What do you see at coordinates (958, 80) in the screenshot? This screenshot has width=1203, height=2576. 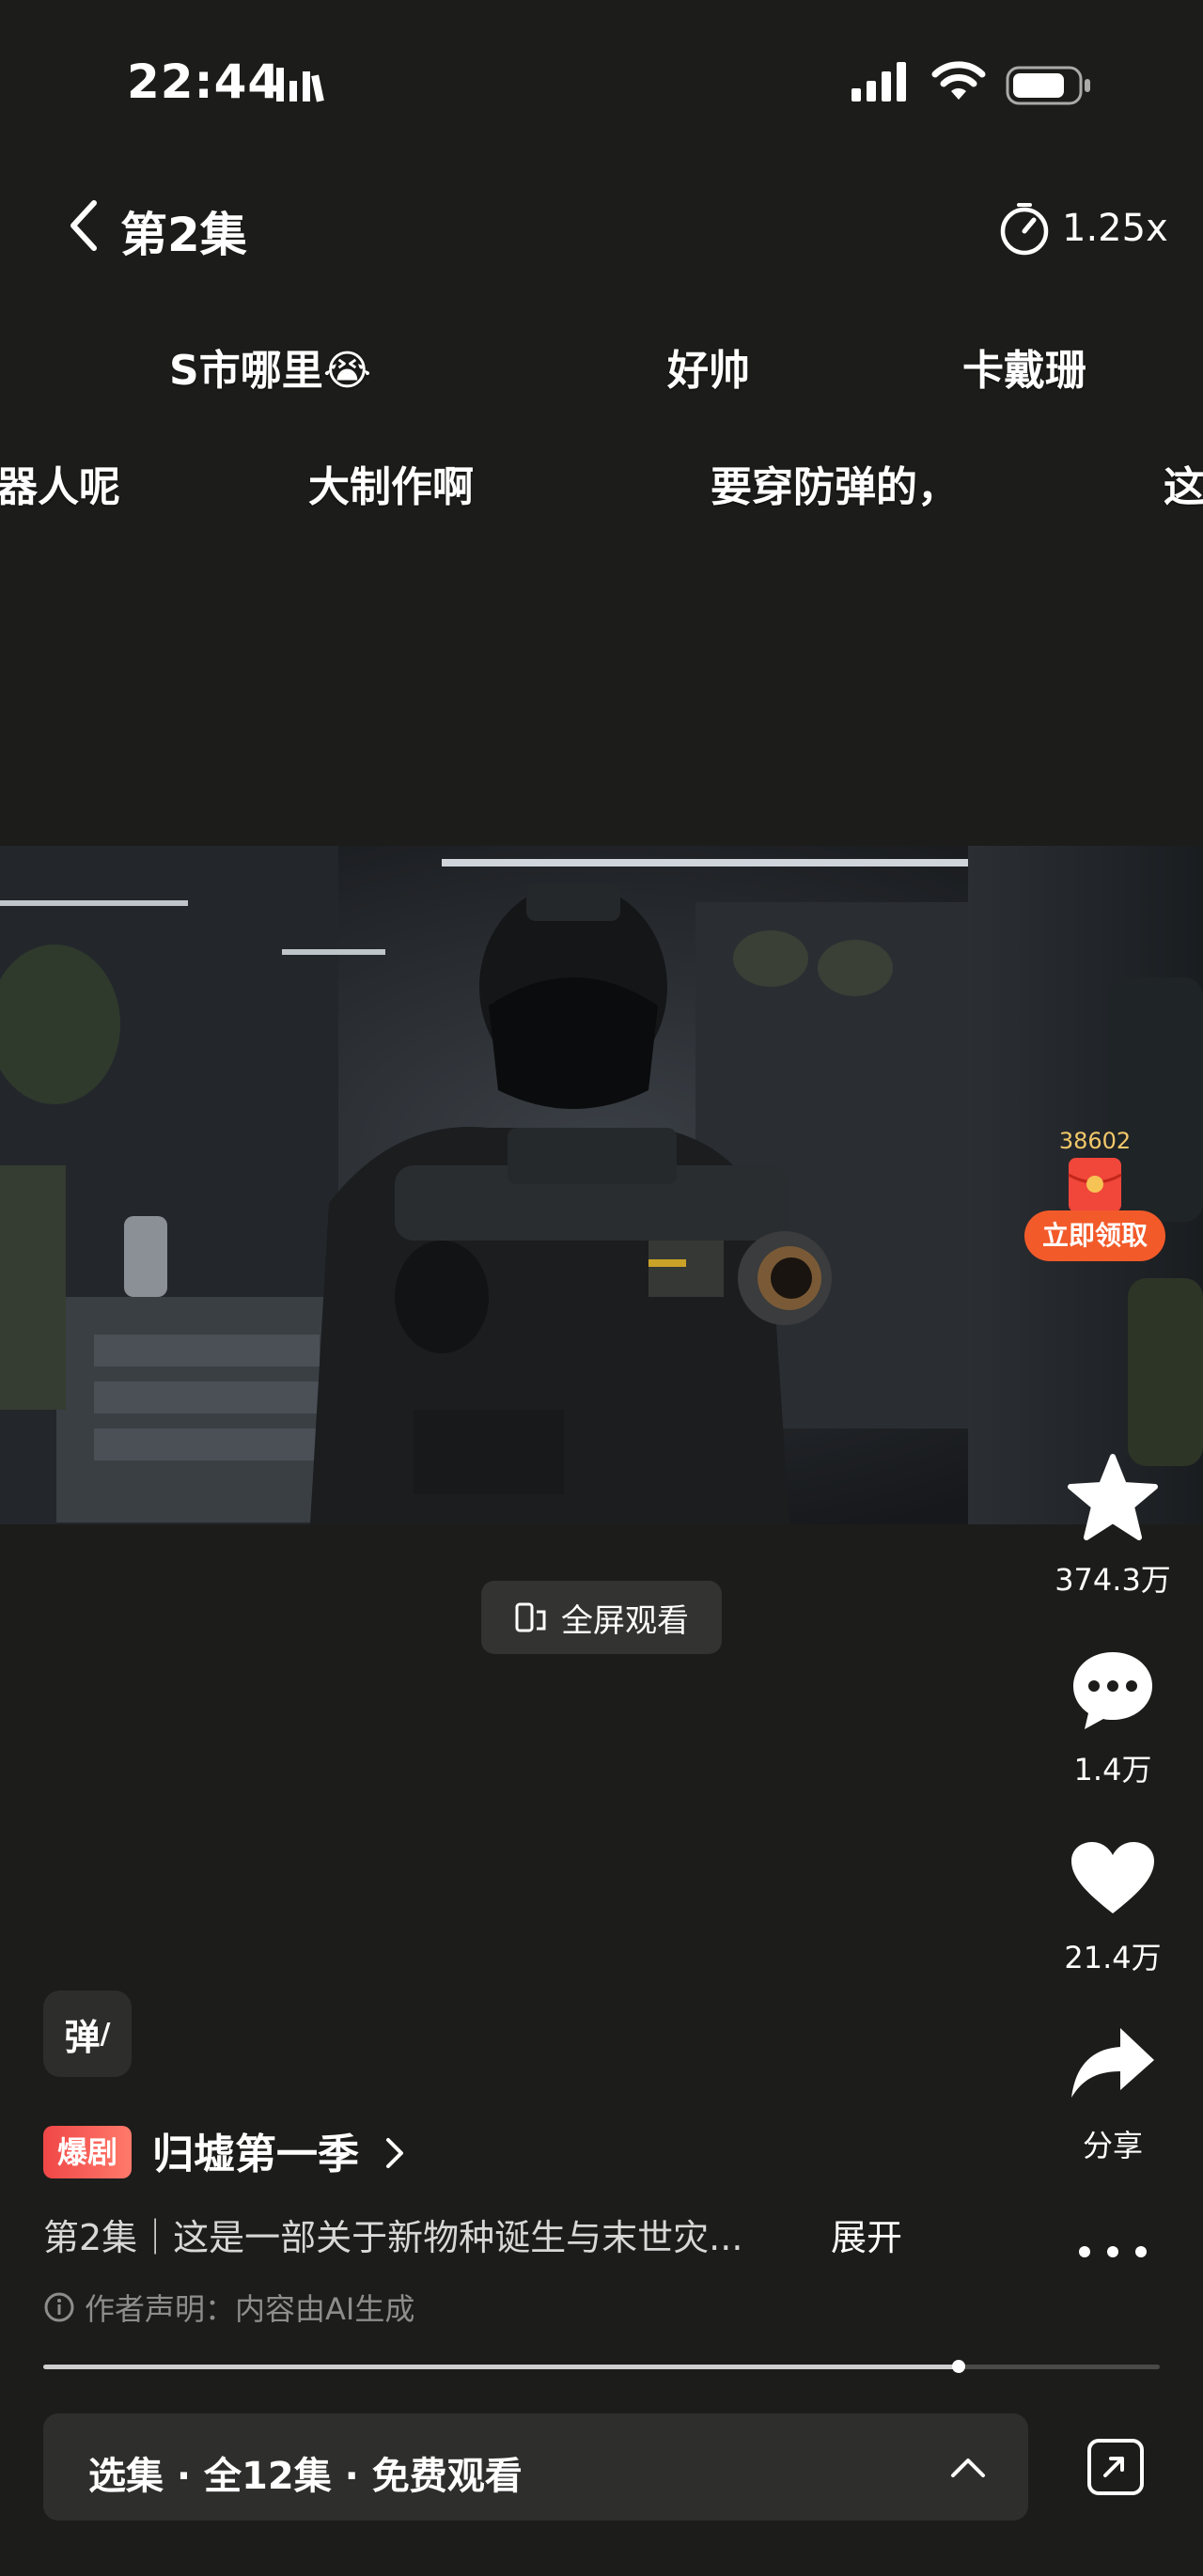 I see `wifi-icon` at bounding box center [958, 80].